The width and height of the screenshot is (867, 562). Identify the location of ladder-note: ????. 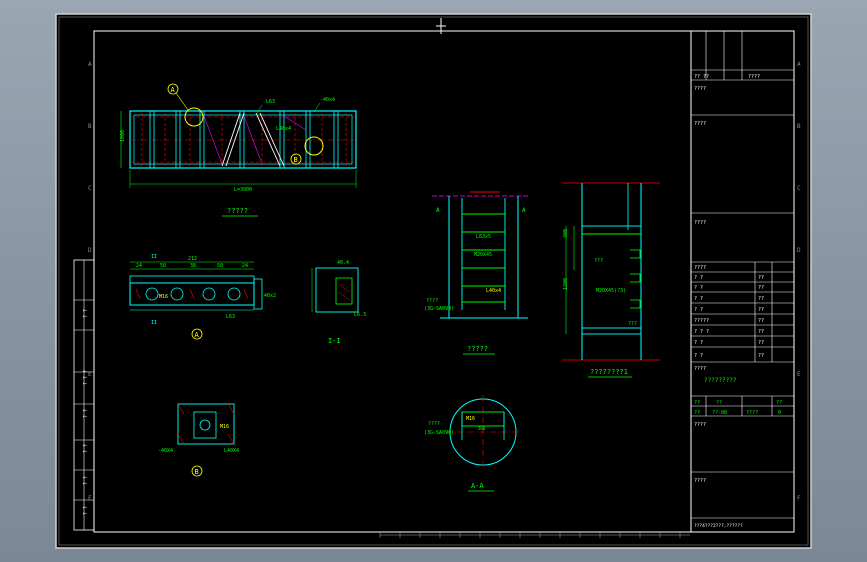
(432, 301).